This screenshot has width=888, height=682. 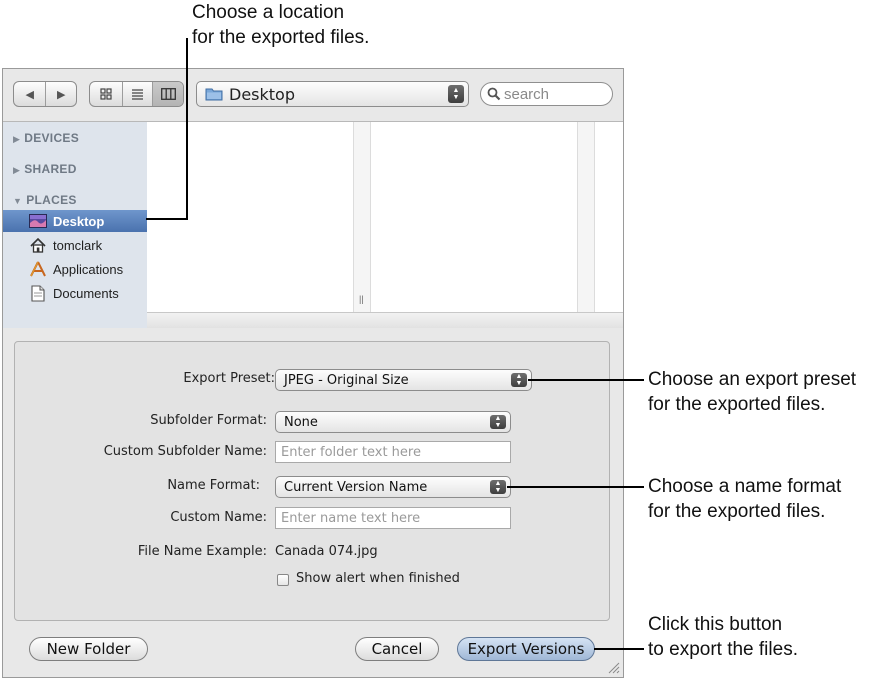 What do you see at coordinates (301, 422) in the screenshot?
I see `subfolder-format-value: None` at bounding box center [301, 422].